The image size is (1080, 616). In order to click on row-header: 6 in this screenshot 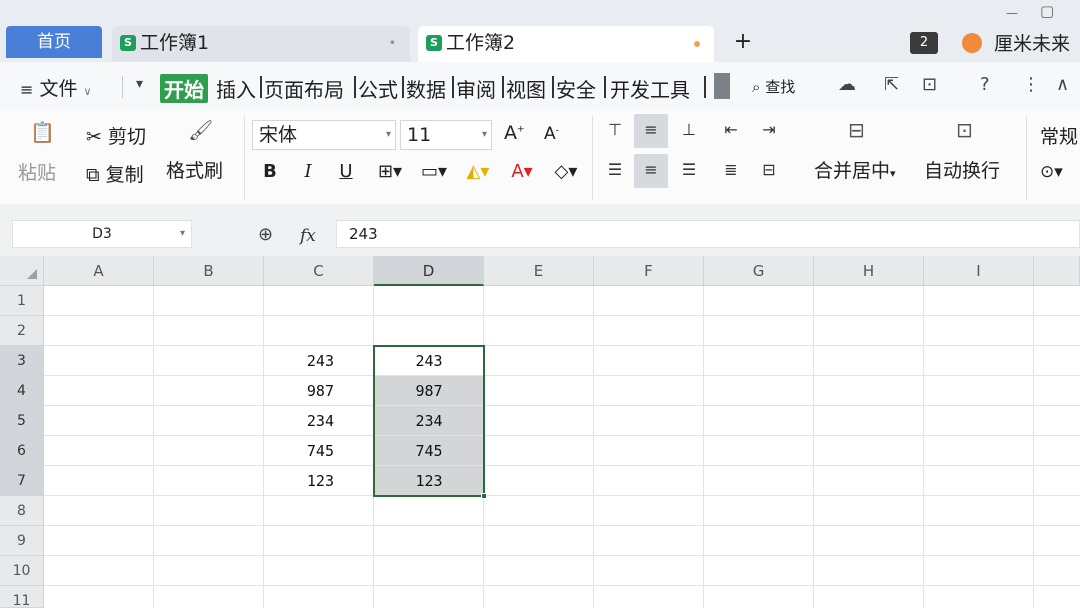, I will do `click(22, 451)`.